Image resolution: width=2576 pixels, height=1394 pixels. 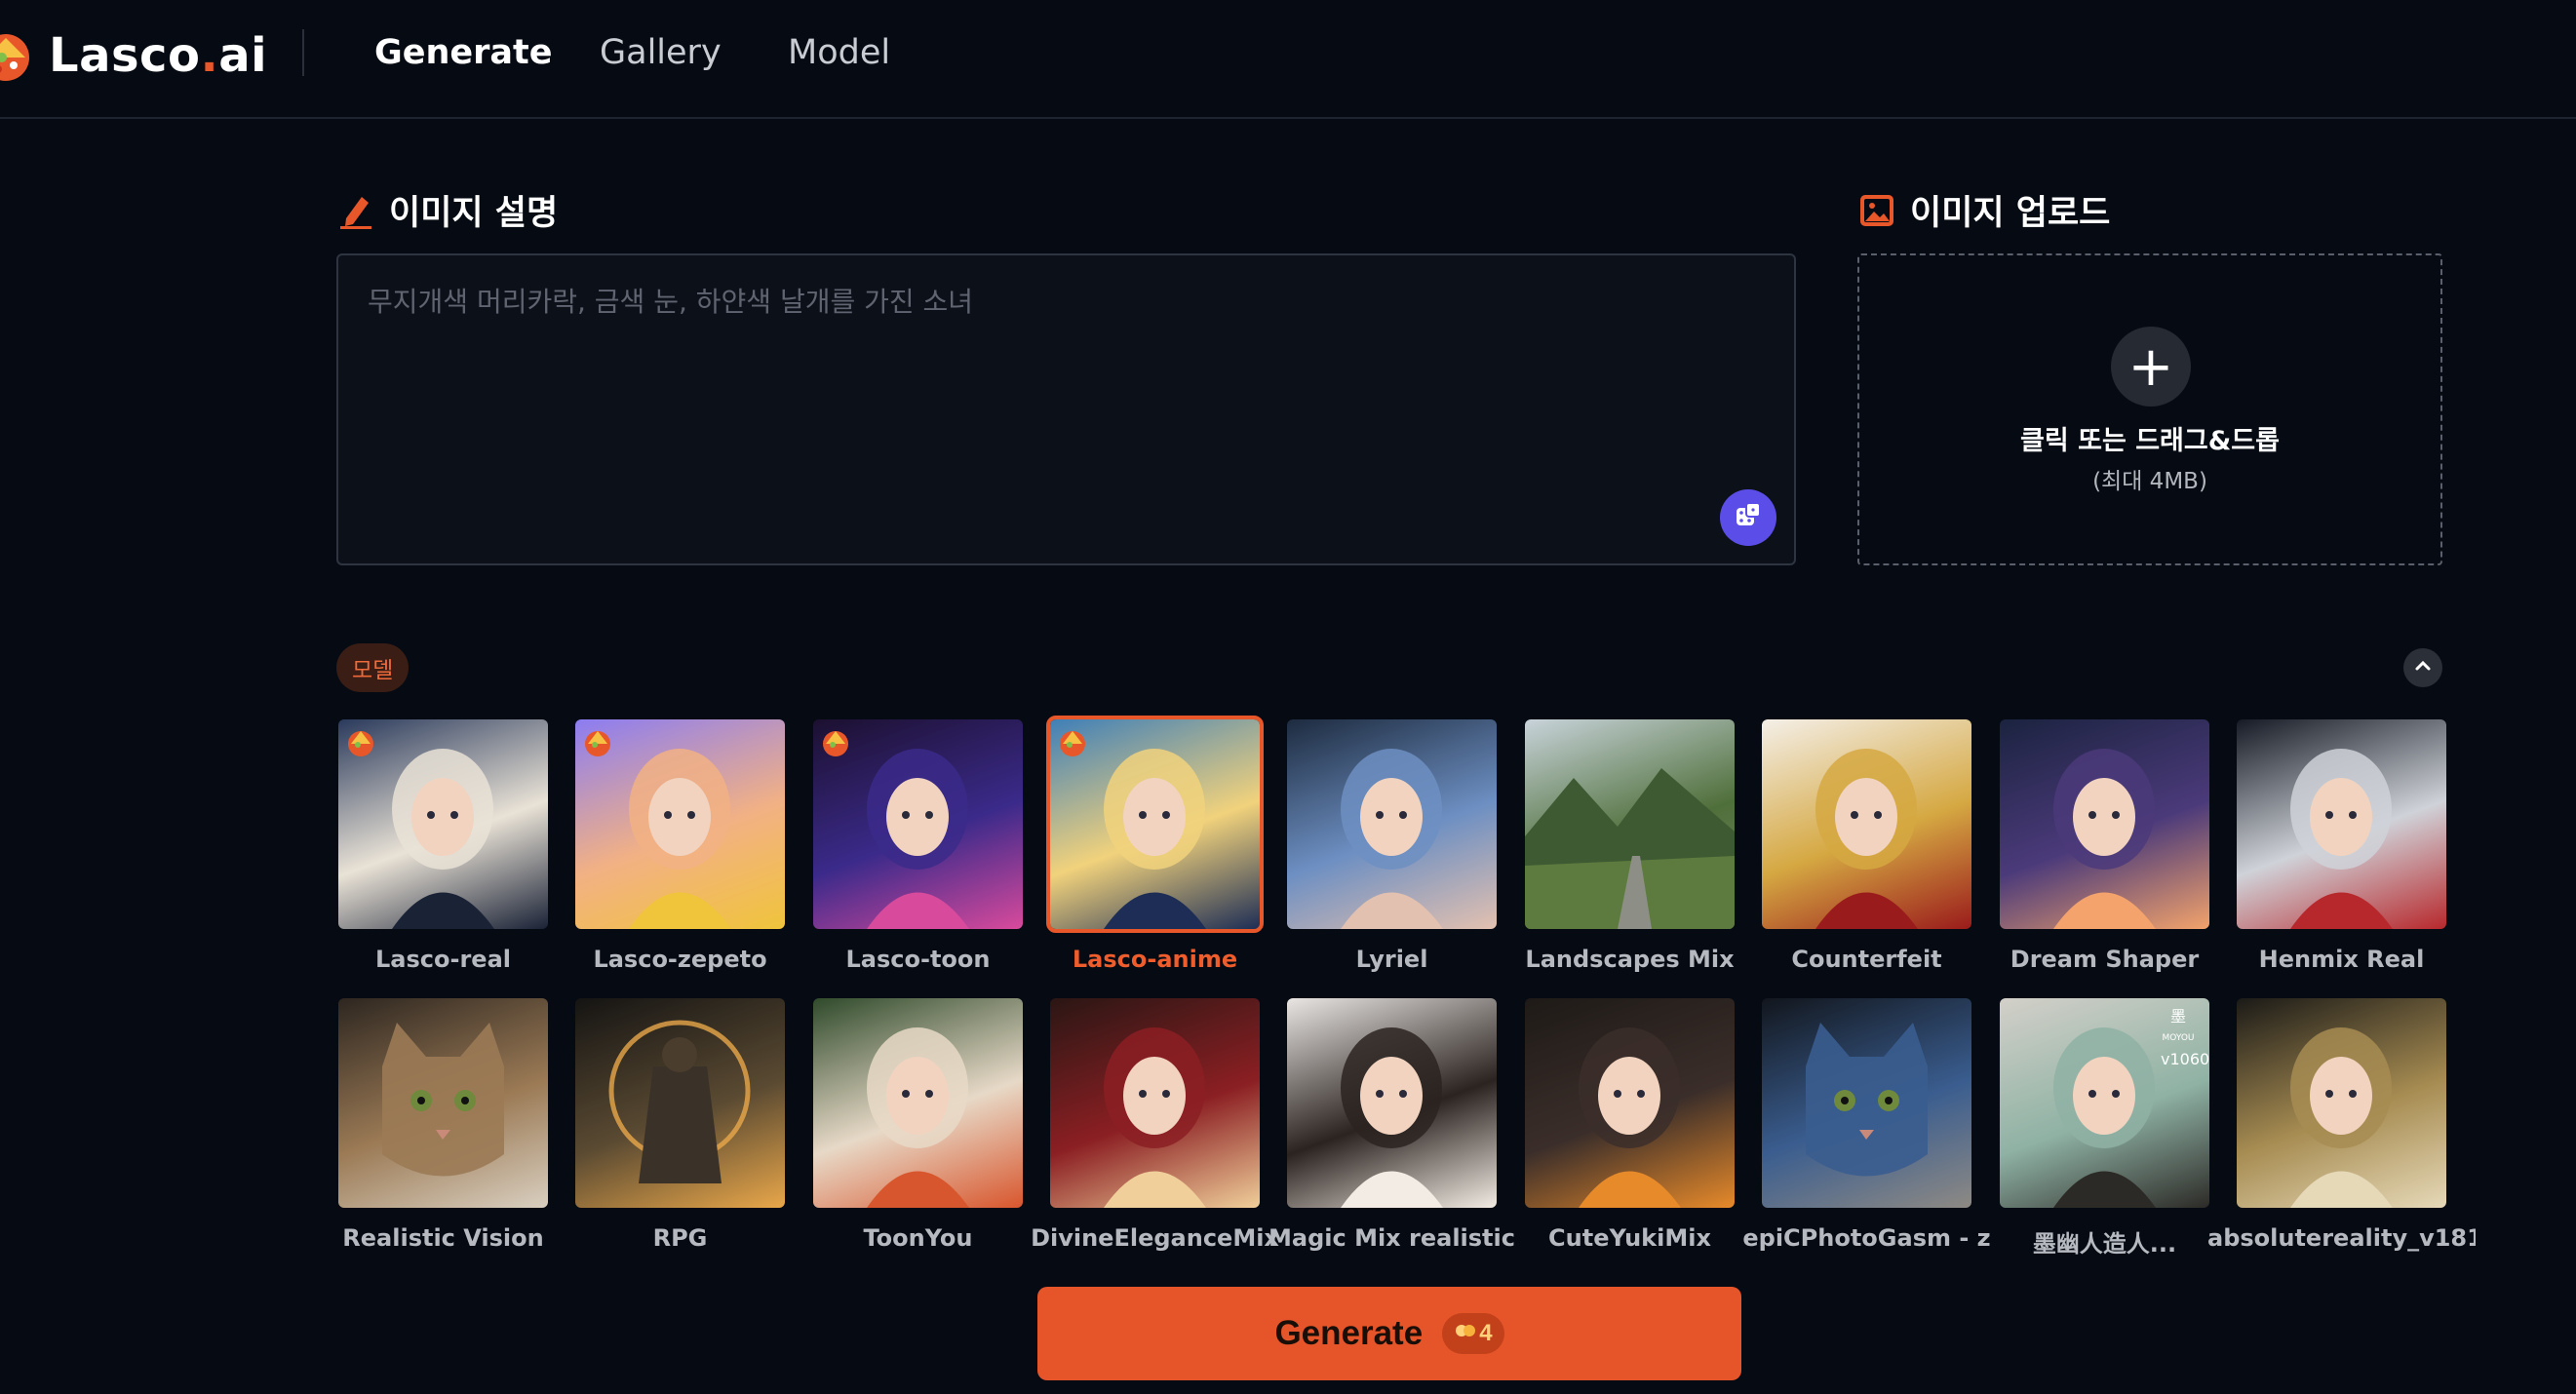 I want to click on nav-model: Model, so click(x=839, y=53).